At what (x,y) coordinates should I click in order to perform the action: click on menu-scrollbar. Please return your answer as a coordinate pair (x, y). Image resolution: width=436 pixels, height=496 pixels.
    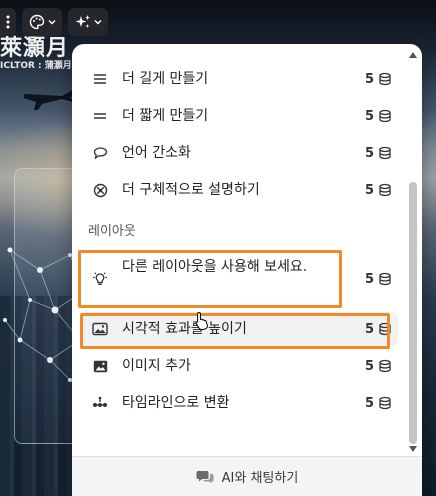
    Looking at the image, I should click on (413, 253).